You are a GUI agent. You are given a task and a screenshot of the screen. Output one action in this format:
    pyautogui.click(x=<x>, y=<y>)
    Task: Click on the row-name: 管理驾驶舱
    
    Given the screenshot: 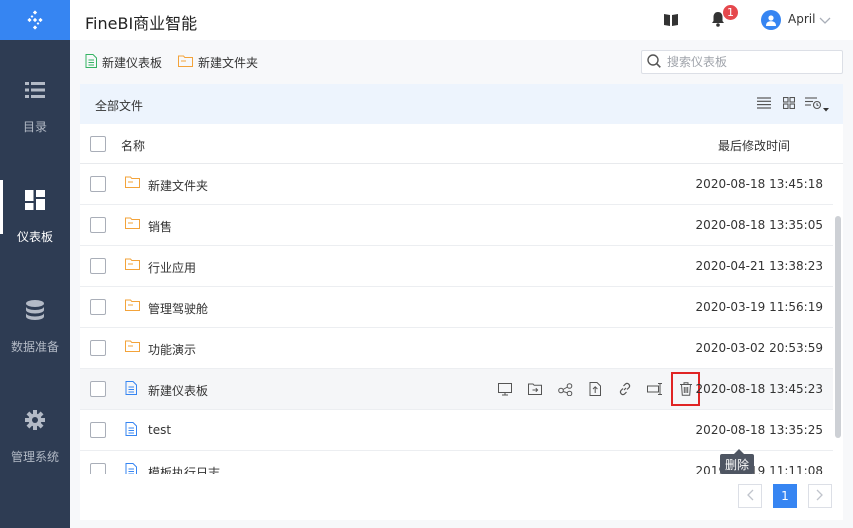 What is the action you would take?
    pyautogui.click(x=178, y=308)
    